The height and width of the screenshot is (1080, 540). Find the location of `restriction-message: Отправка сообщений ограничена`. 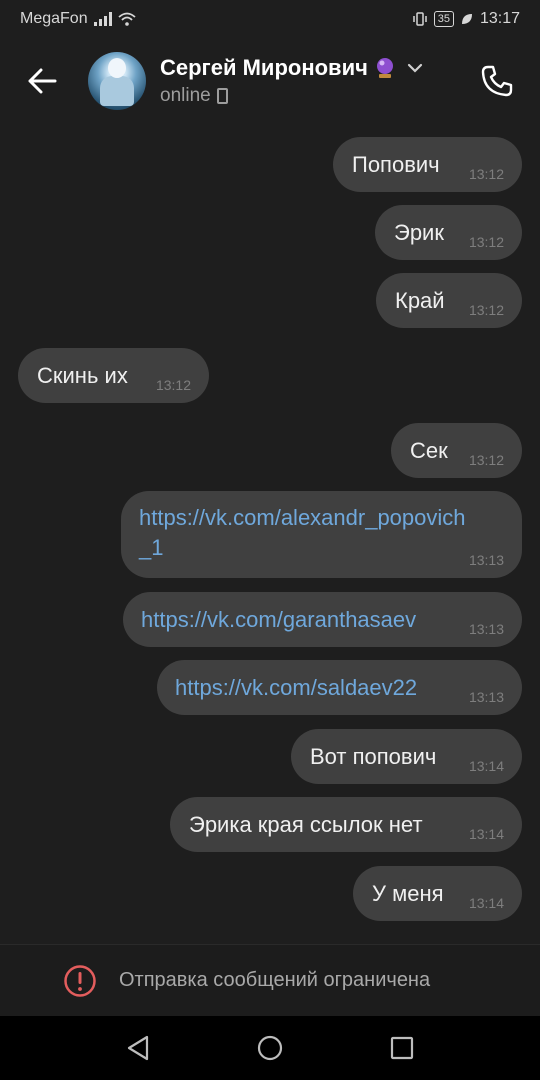

restriction-message: Отправка сообщений ограничена is located at coordinates (275, 980).